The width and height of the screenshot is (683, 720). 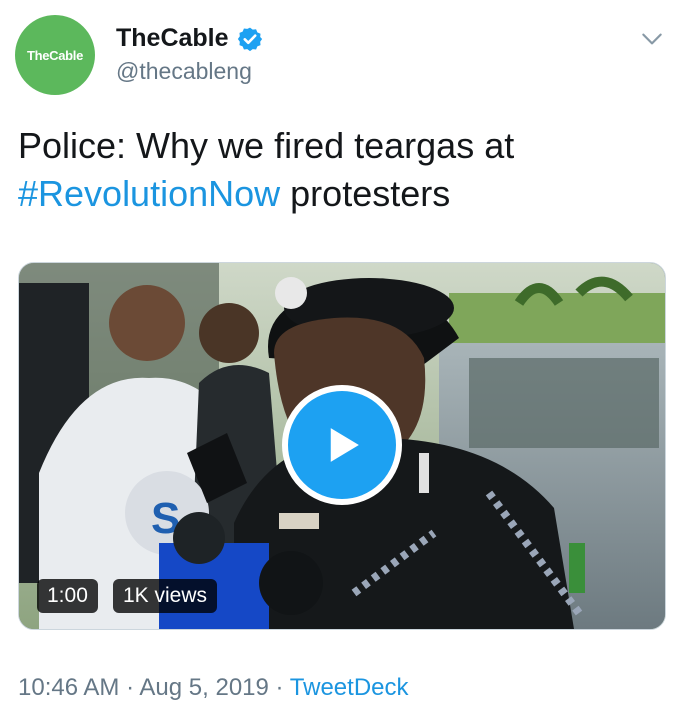 I want to click on tweet-time: 10:46 AM, so click(x=68, y=687).